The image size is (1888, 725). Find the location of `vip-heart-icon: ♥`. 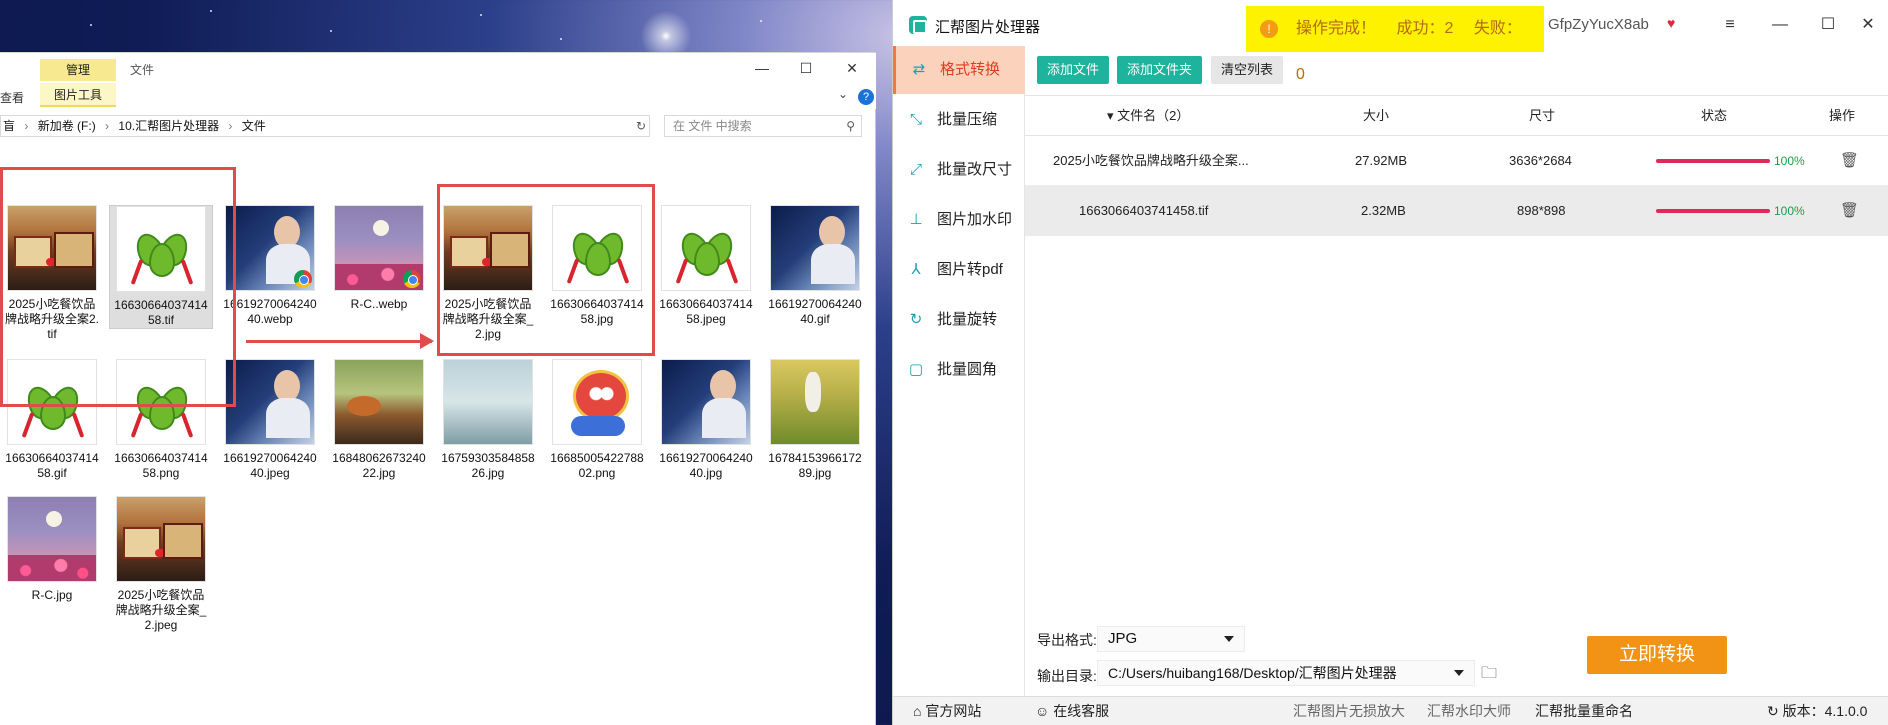

vip-heart-icon: ♥ is located at coordinates (1675, 23).